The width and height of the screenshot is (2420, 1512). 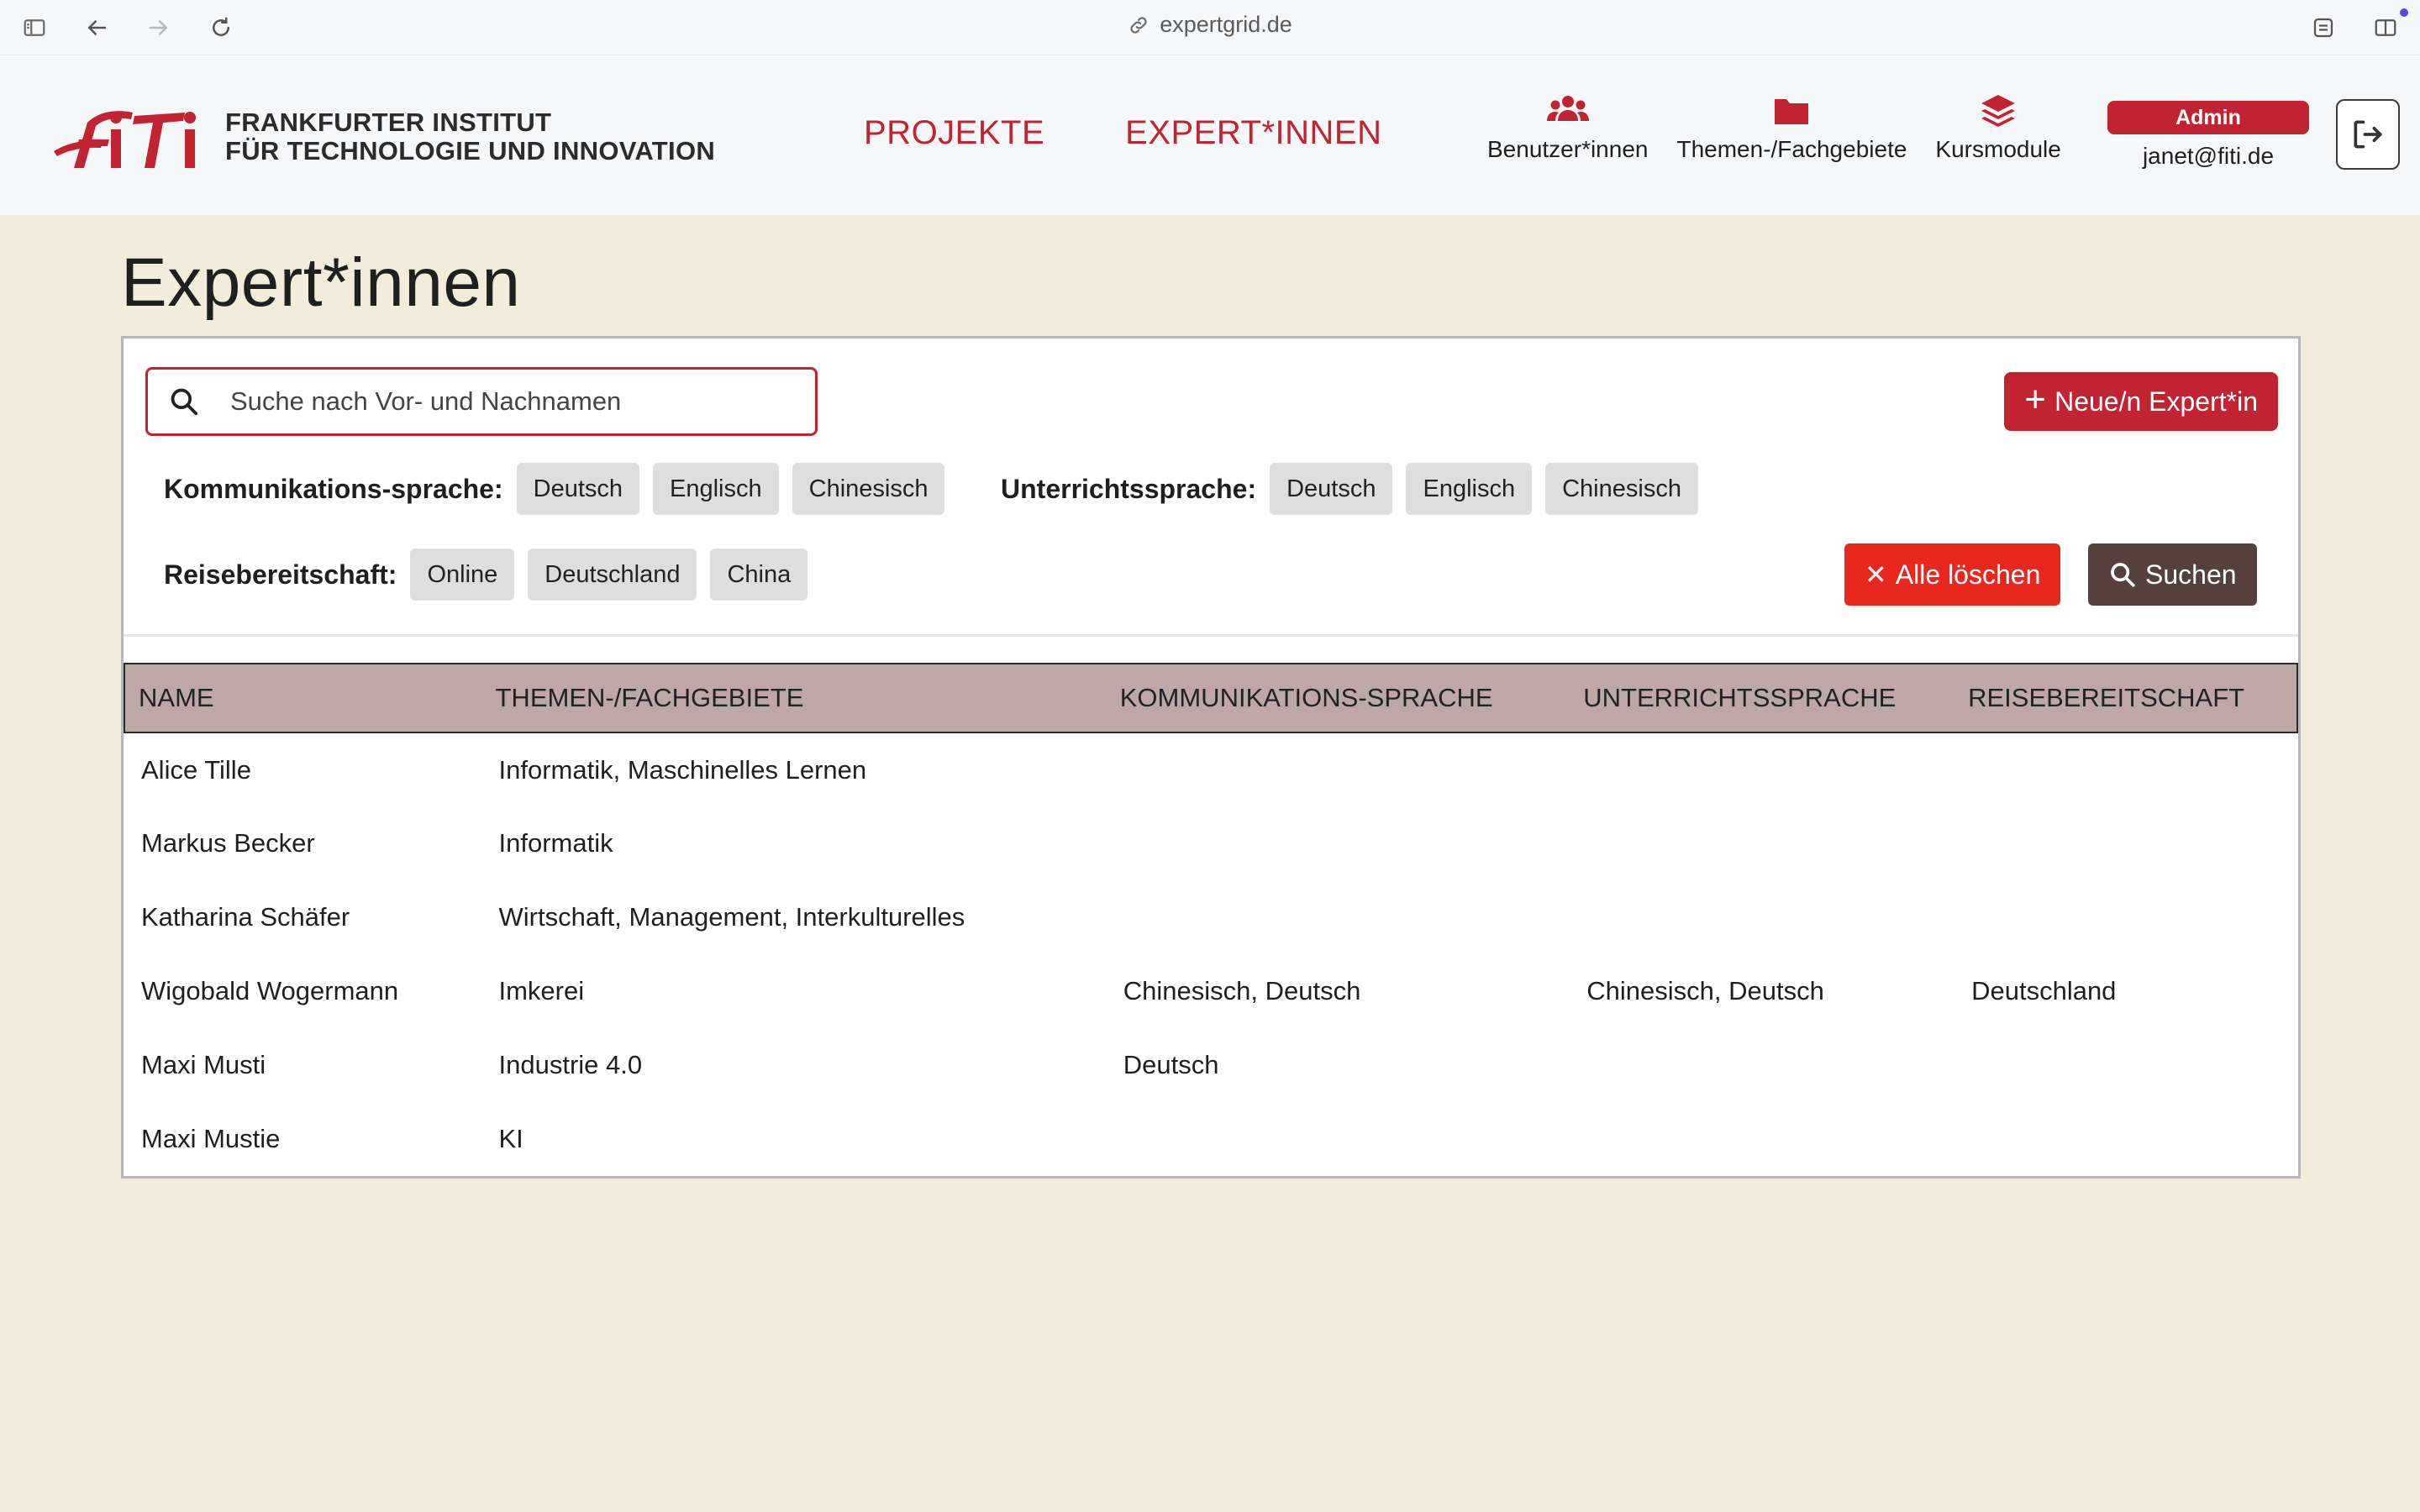 I want to click on cell-communication: Chinesisch, Deutsch, so click(x=1242, y=990).